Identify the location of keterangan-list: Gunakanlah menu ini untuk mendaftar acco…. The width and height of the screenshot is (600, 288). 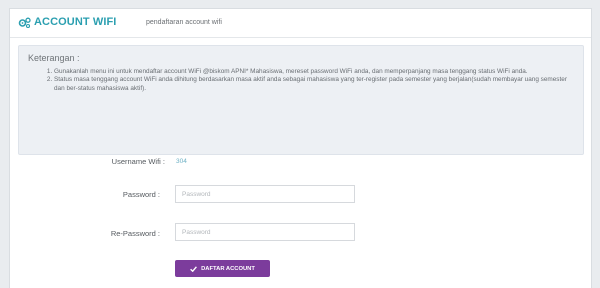
(296, 80).